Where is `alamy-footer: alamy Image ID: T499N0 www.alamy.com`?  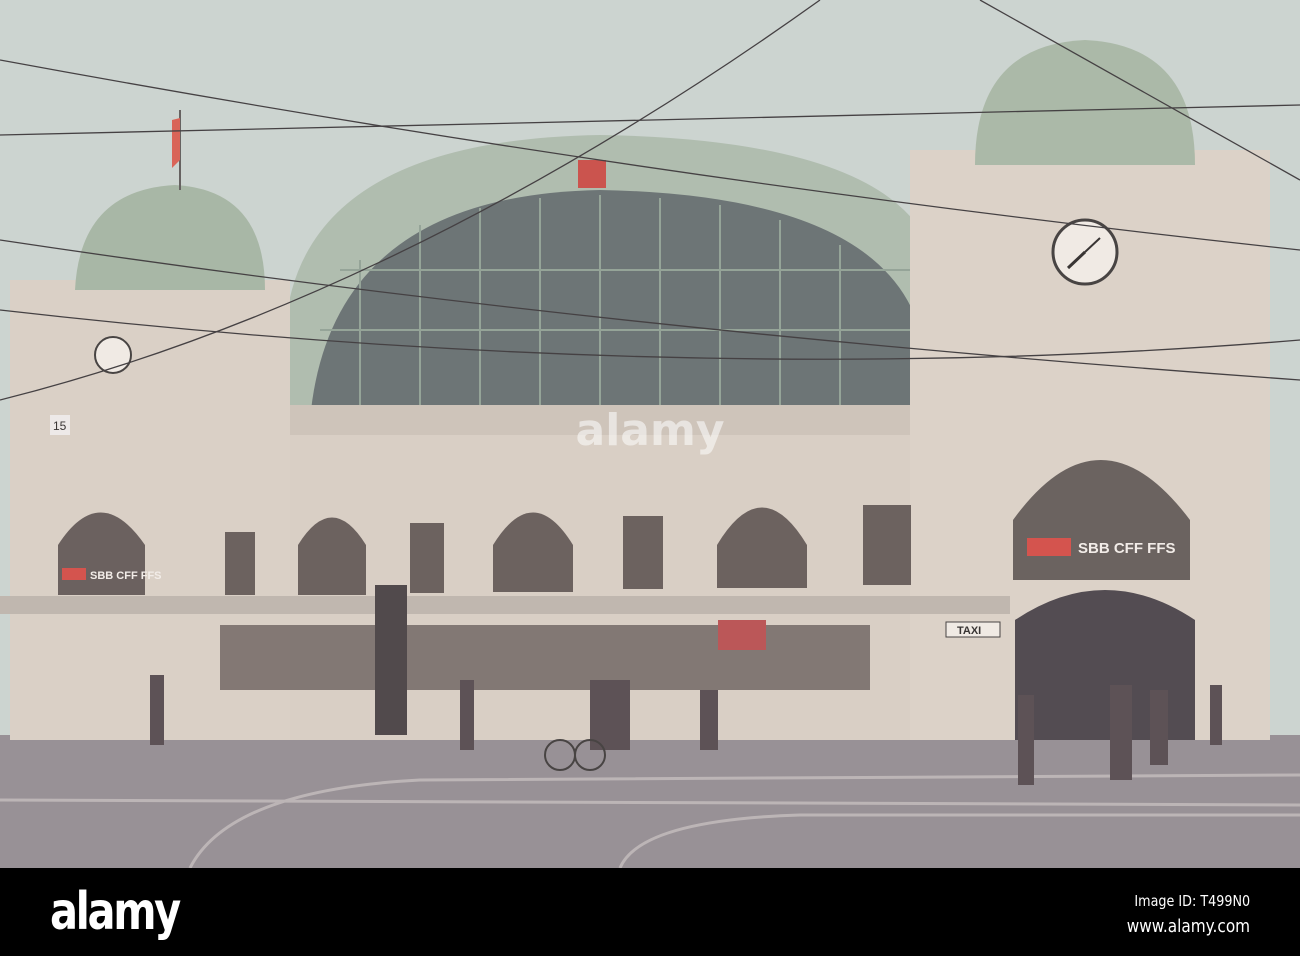 alamy-footer: alamy Image ID: T499N0 www.alamy.com is located at coordinates (650, 912).